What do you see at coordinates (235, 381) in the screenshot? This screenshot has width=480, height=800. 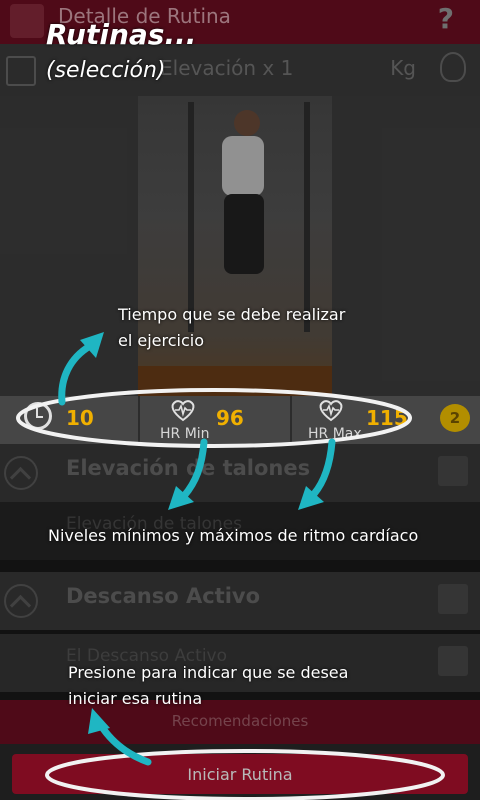 I see `floor` at bounding box center [235, 381].